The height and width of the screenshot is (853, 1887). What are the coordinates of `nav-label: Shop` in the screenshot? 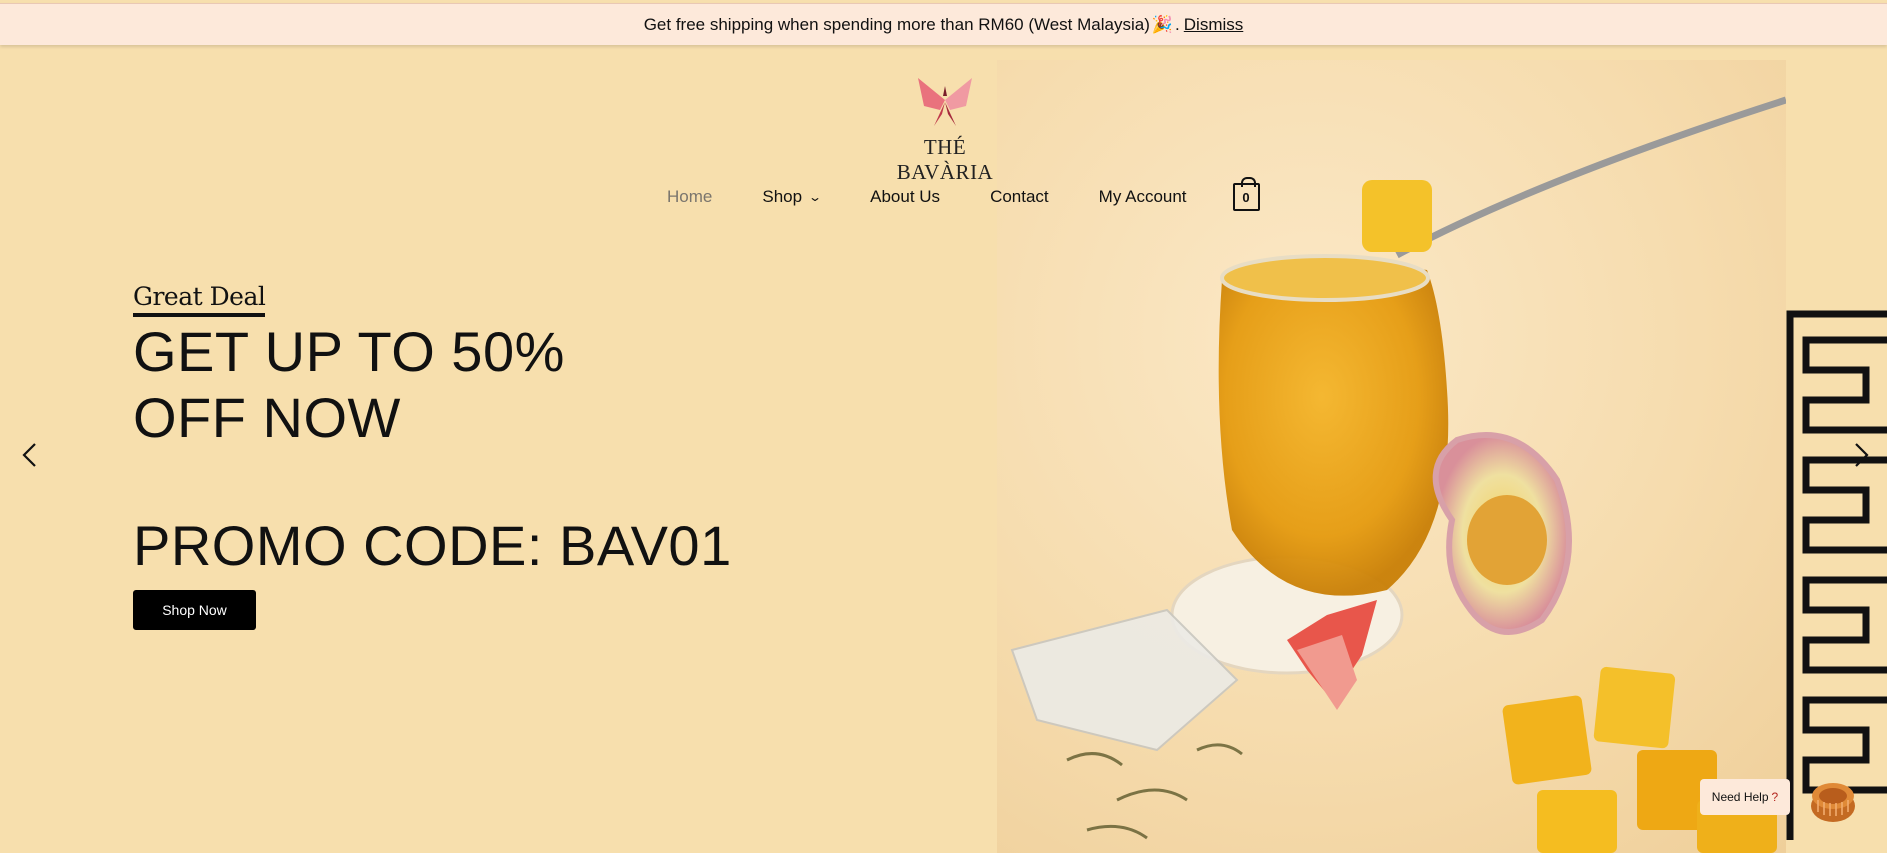 It's located at (782, 196).